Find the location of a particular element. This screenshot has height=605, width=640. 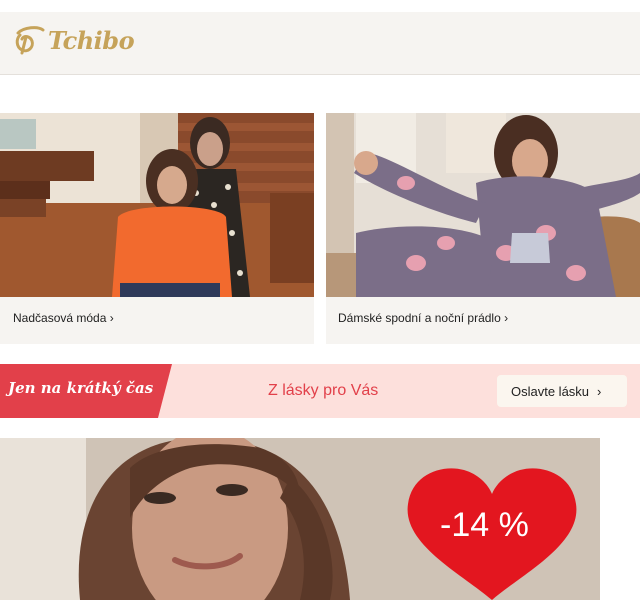

site-header: Tchibo is located at coordinates (320, 43).